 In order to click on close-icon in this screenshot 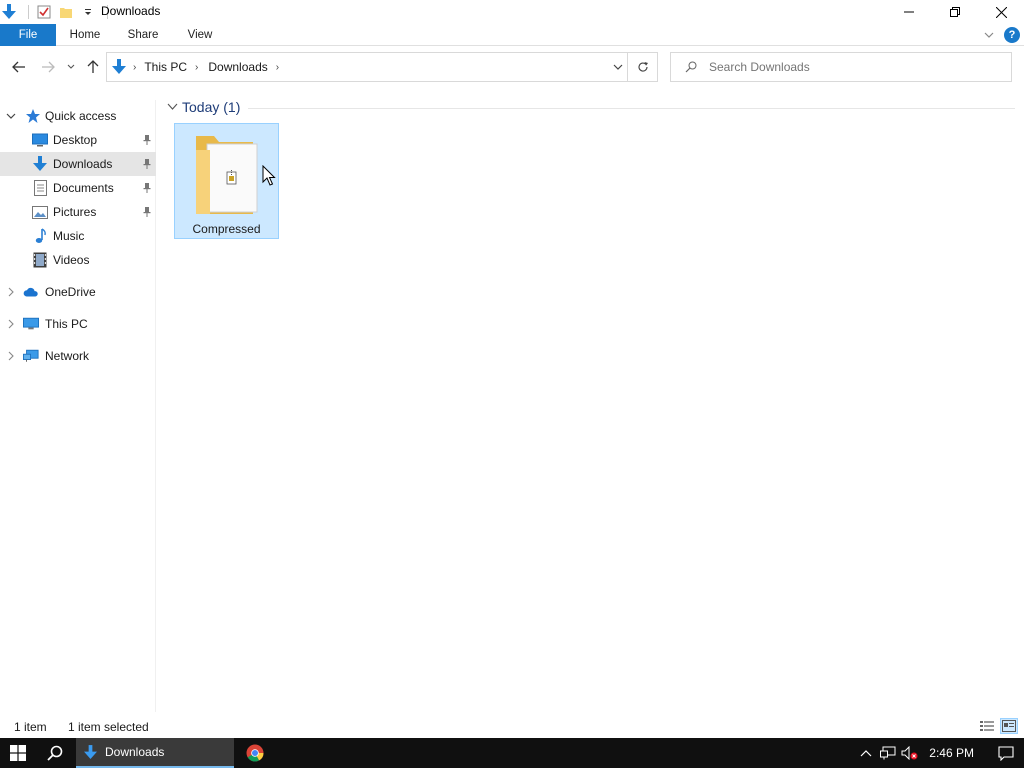, I will do `click(1001, 12)`.